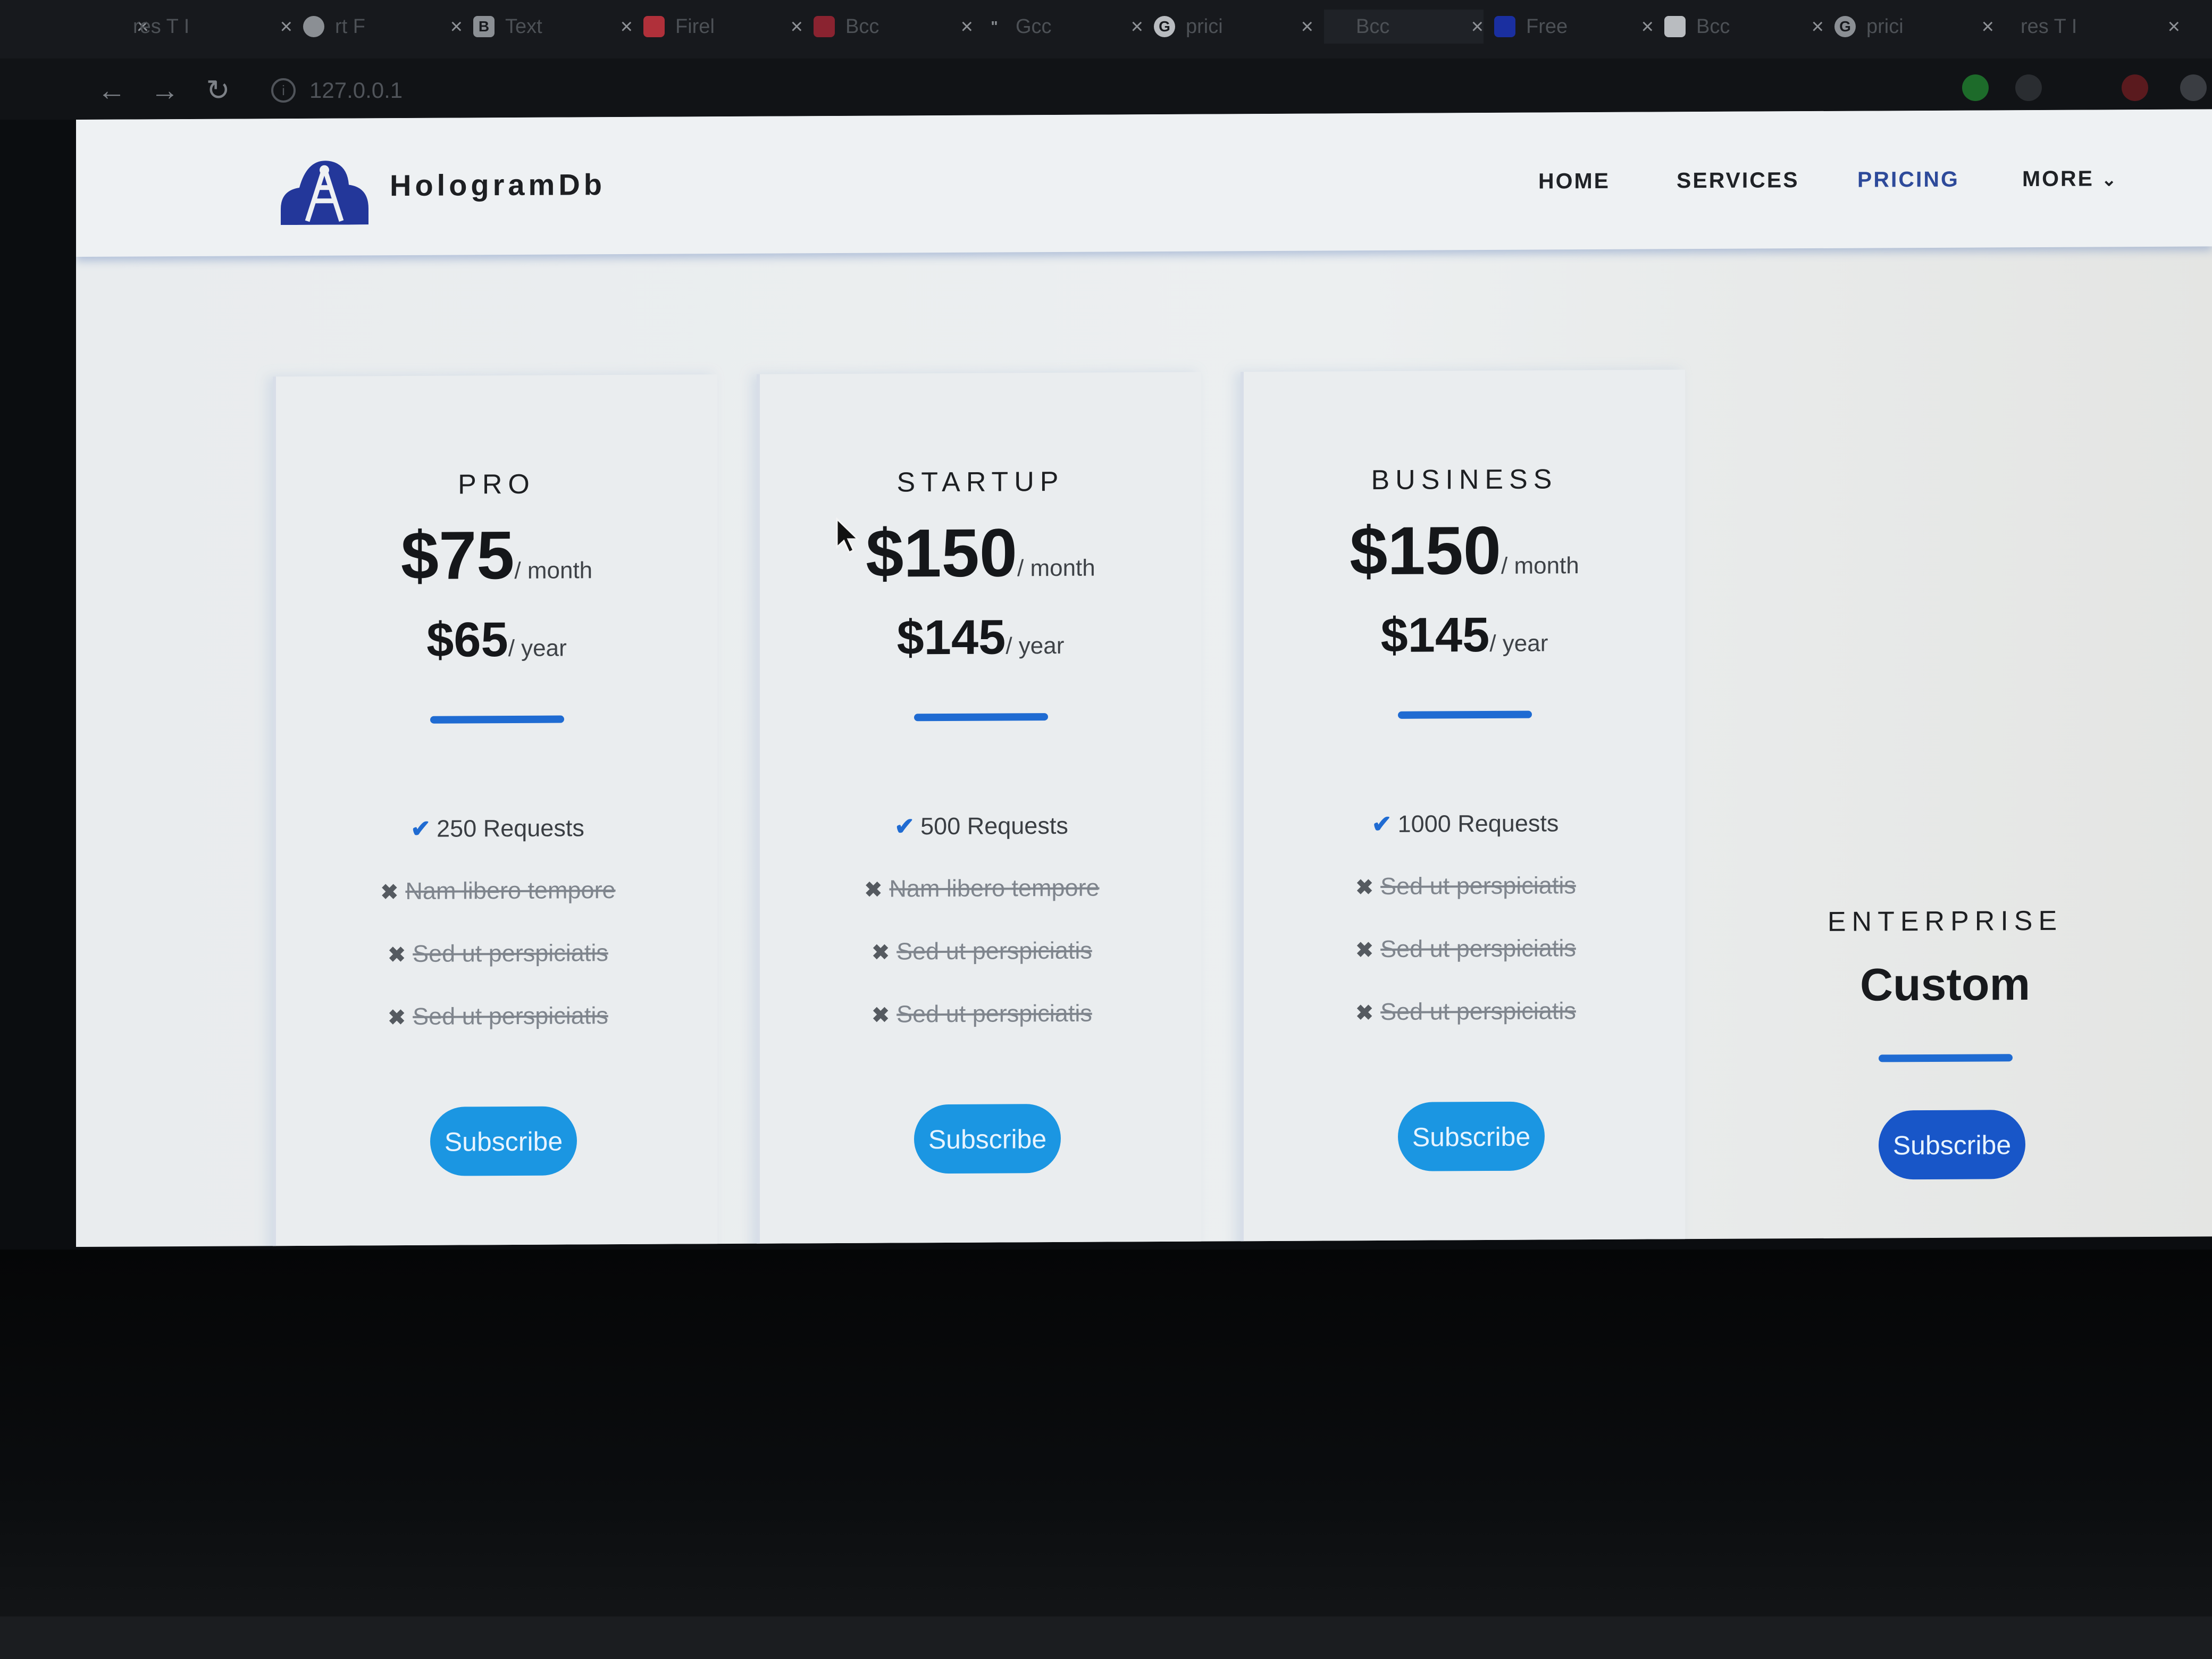 The width and height of the screenshot is (2212, 1659). I want to click on price-amount: $65, so click(467, 640).